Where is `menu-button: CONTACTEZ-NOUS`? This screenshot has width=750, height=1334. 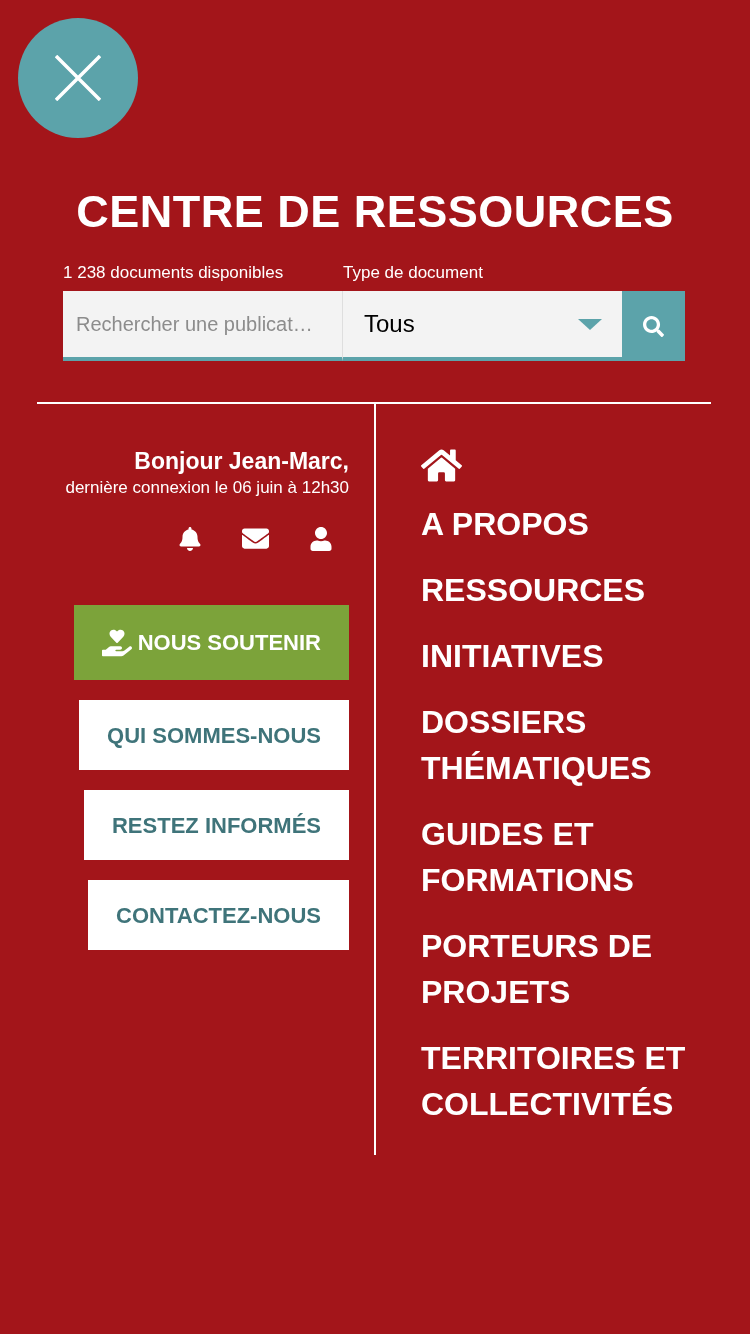
menu-button: CONTACTEZ-NOUS is located at coordinates (218, 915).